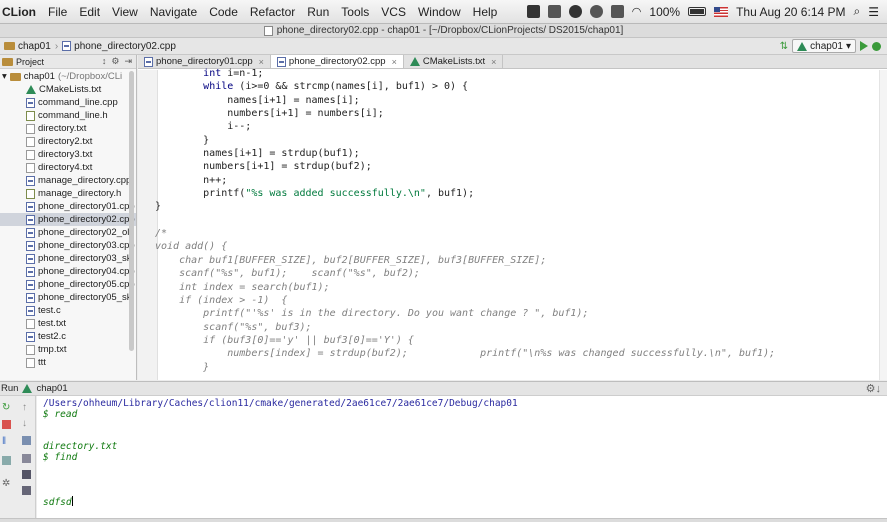 The height and width of the screenshot is (522, 887). I want to click on tree-file-item: phone_directory02_ol, so click(68, 232).